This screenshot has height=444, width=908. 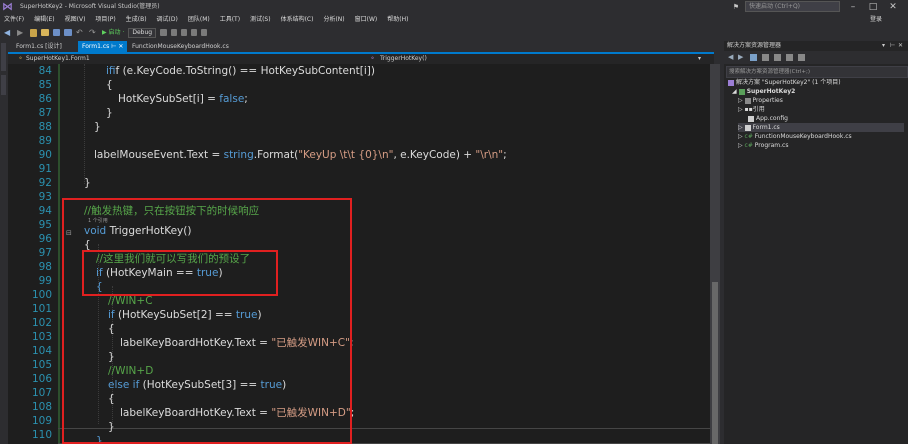 I want to click on menu-debug: 调试(D), so click(x=167, y=20).